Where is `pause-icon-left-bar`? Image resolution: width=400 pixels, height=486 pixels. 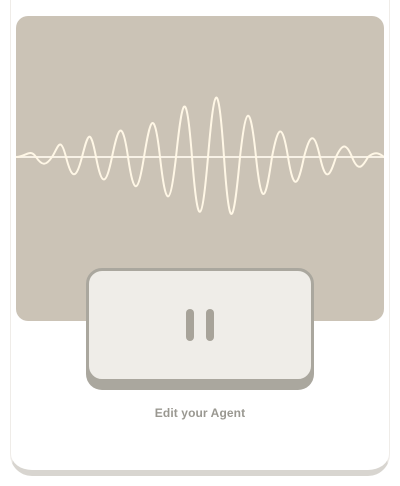
pause-icon-left-bar is located at coordinates (190, 325).